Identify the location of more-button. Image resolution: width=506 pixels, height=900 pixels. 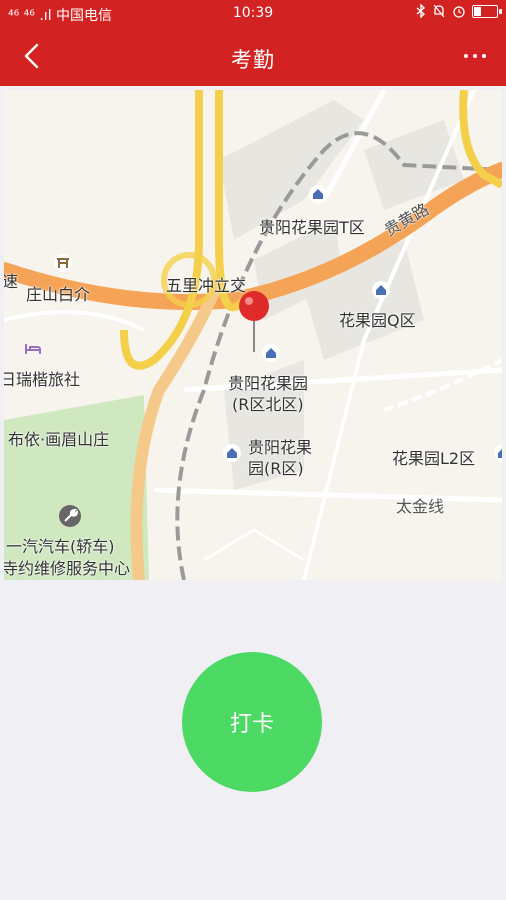
(475, 56).